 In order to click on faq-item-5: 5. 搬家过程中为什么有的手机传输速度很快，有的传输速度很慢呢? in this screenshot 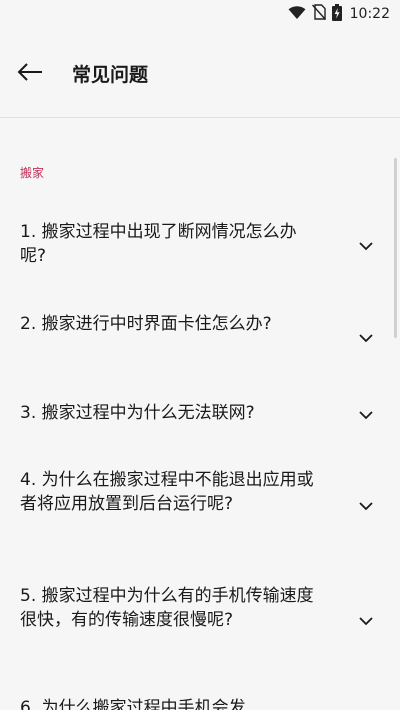, I will do `click(200, 622)`.